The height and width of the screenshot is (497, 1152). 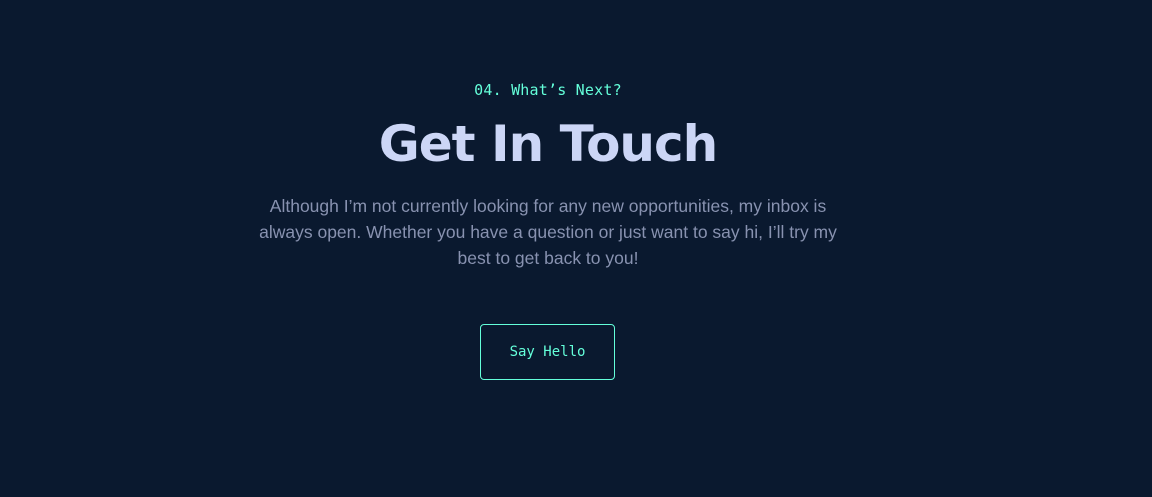 I want to click on say-hello-button: Say Hello, so click(x=547, y=352).